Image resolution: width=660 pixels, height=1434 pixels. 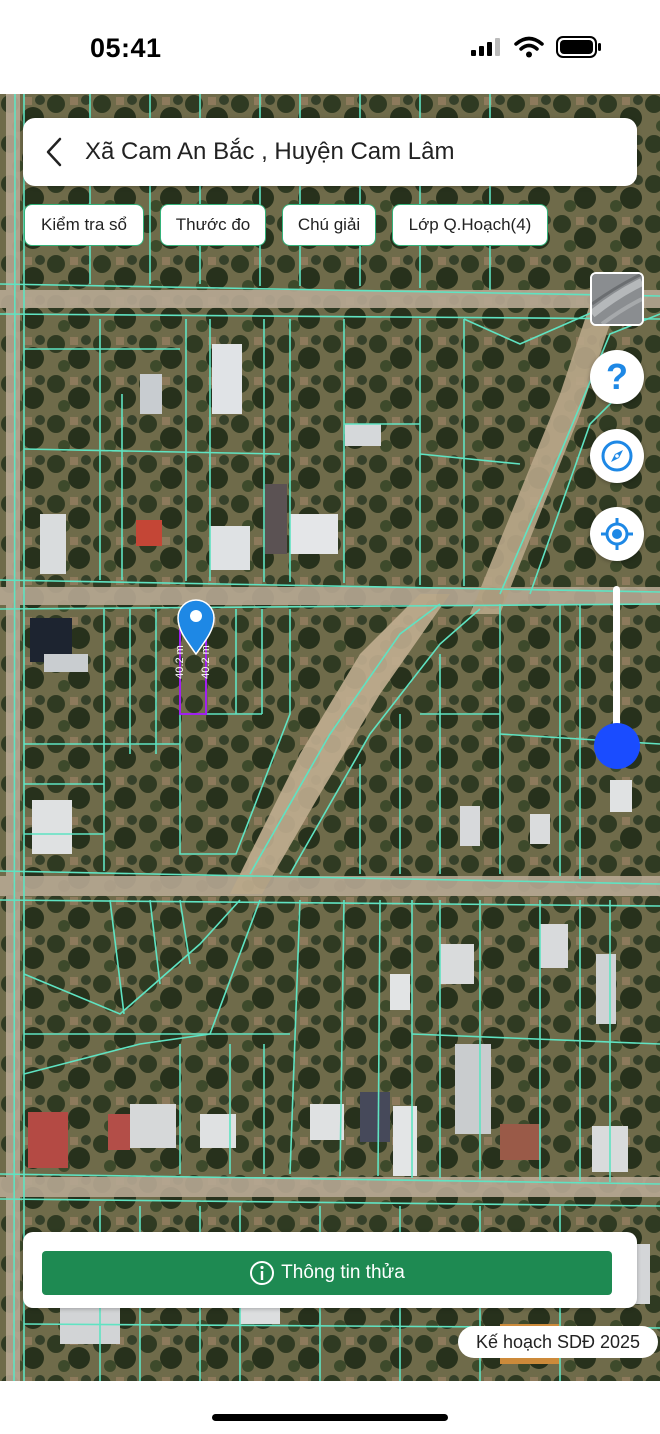 What do you see at coordinates (262, 1273) in the screenshot?
I see `info-icon` at bounding box center [262, 1273].